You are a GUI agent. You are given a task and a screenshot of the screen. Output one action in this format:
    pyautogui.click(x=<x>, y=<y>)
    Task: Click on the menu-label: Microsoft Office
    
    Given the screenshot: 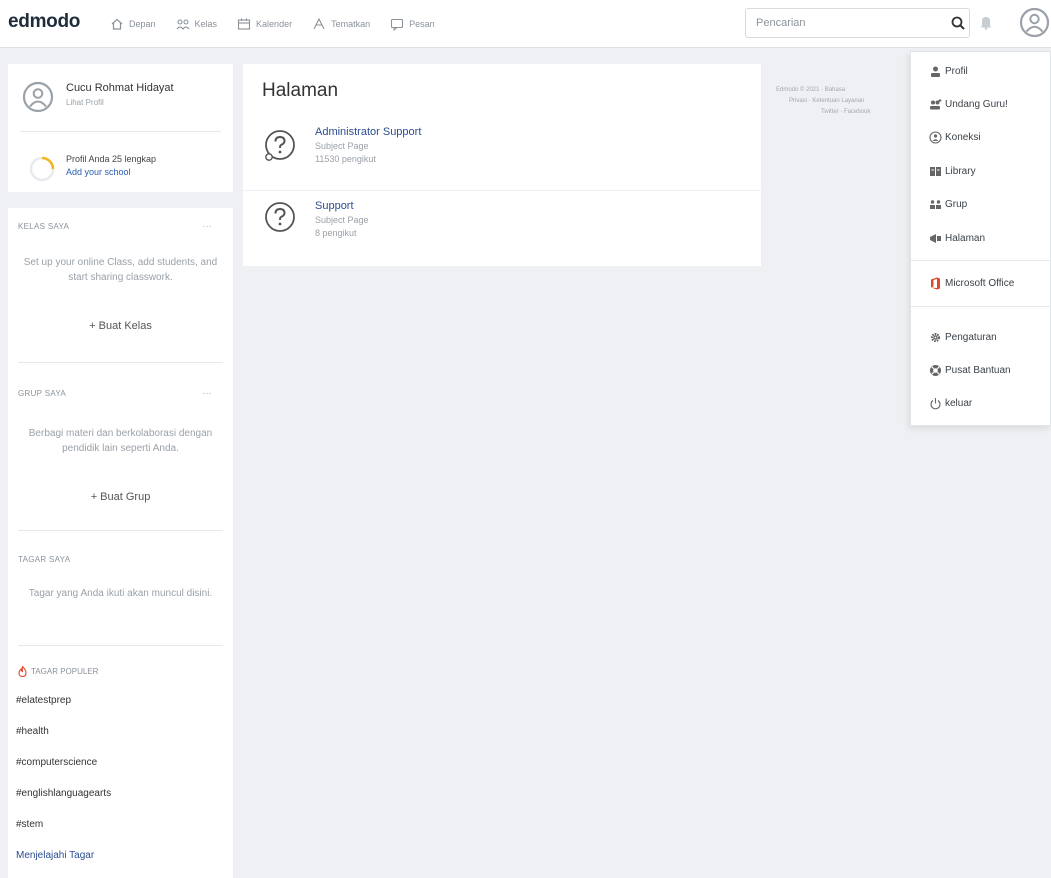 What is the action you would take?
    pyautogui.click(x=980, y=283)
    